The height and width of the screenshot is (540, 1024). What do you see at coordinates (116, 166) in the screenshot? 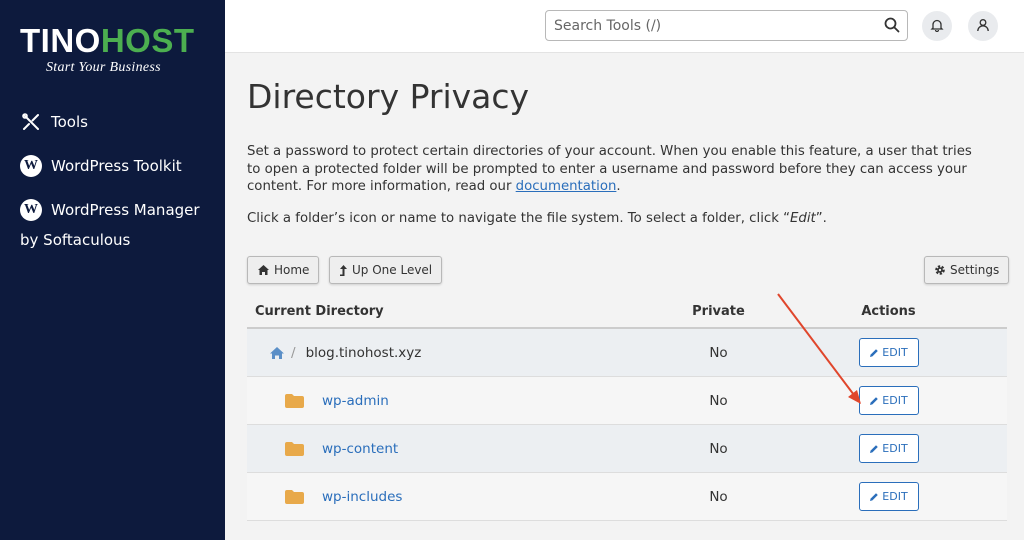
I see `sidebar-item-label: WordPress Toolkit` at bounding box center [116, 166].